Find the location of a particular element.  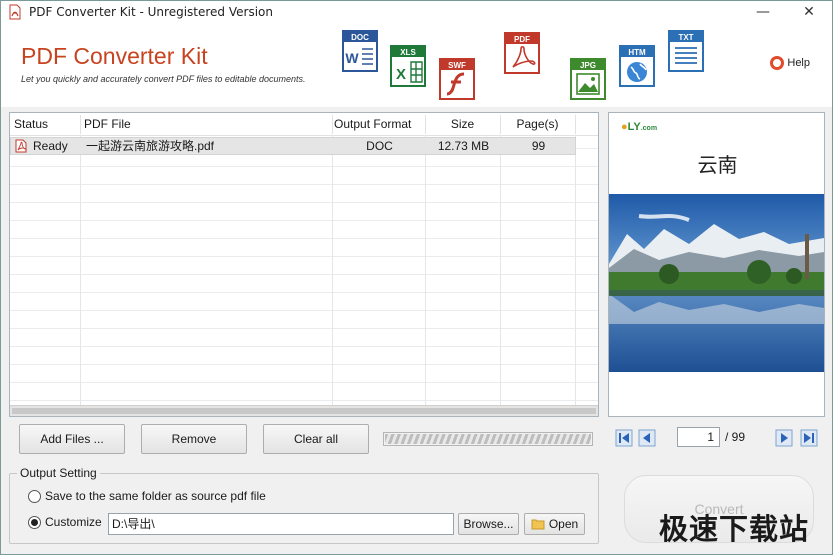

flash-icon: SWF is located at coordinates (457, 79).